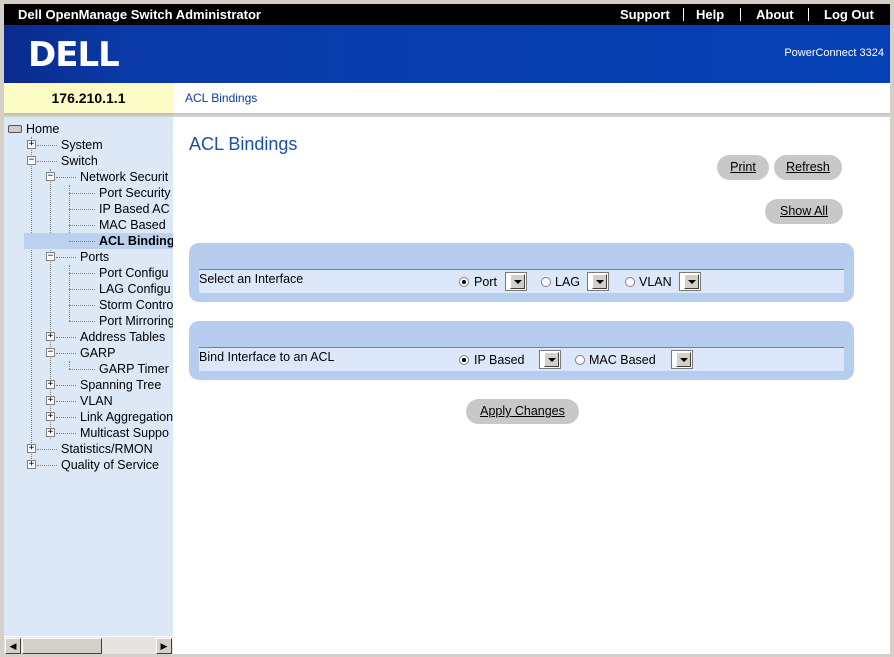 The height and width of the screenshot is (657, 894). I want to click on tree-item-link-aggregation: + Link Aggregation, so click(88, 417).